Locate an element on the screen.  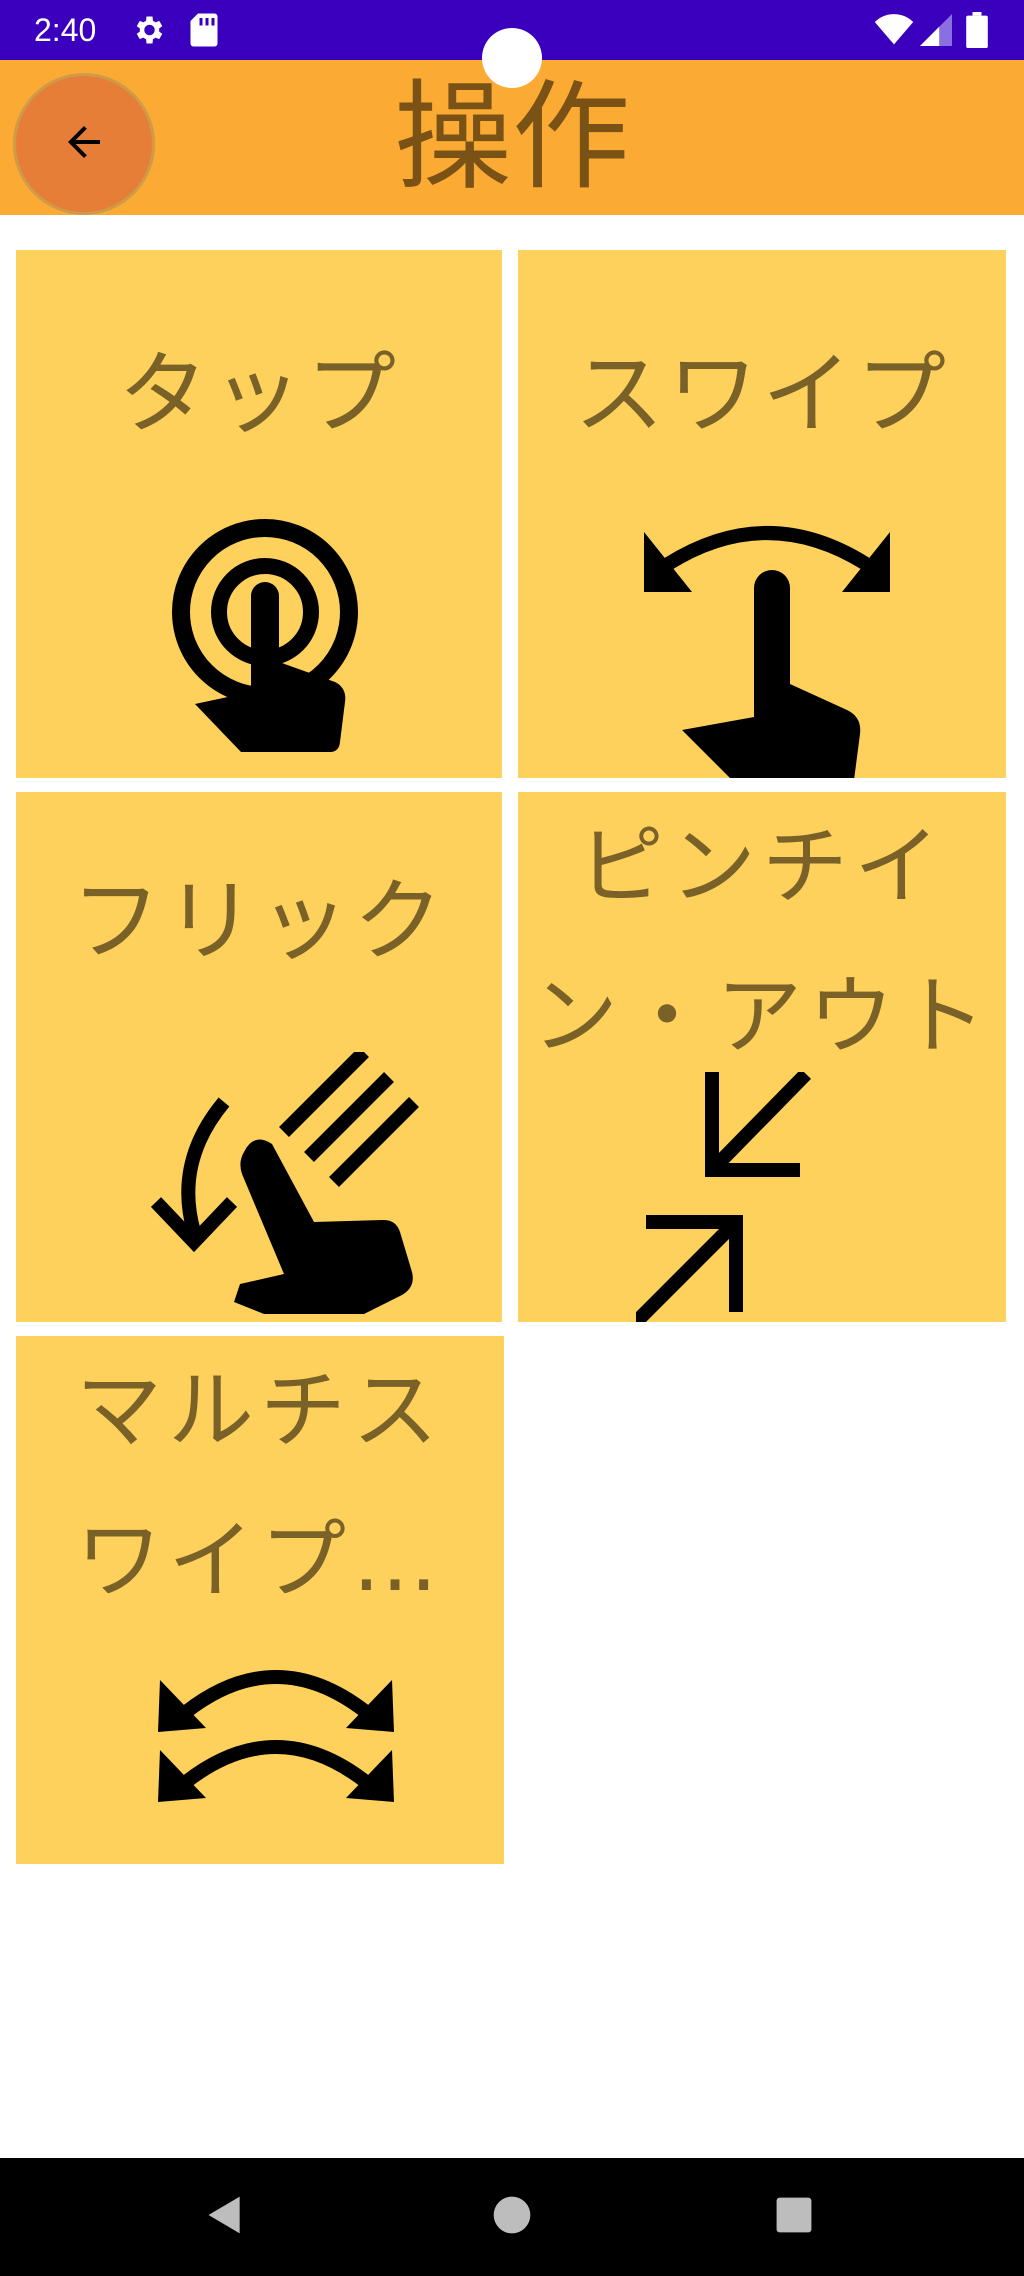
back-triangle-icon is located at coordinates (225, 2217).